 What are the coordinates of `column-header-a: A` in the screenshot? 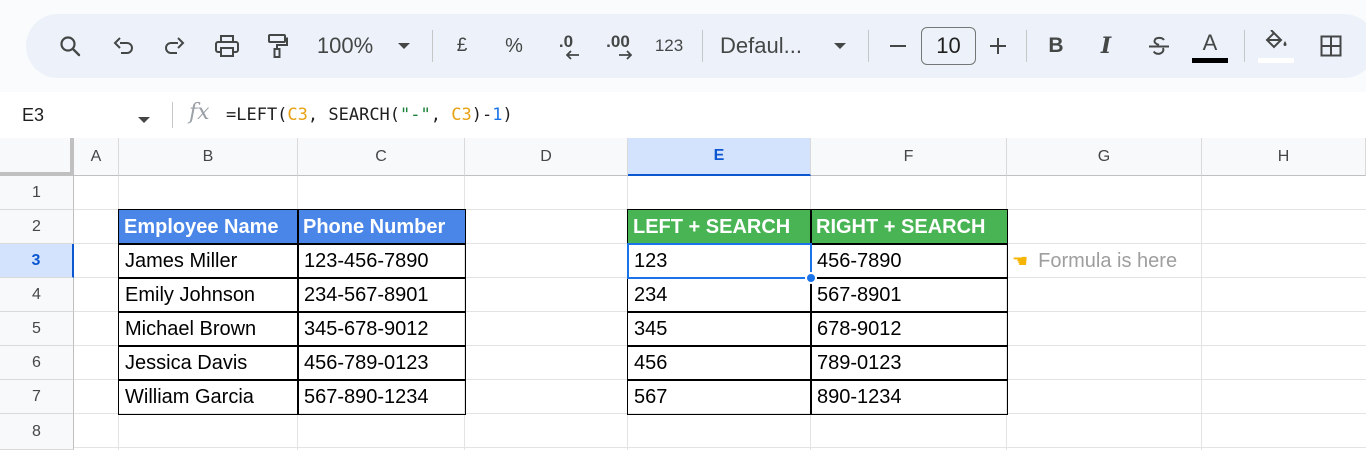 It's located at (96, 157).